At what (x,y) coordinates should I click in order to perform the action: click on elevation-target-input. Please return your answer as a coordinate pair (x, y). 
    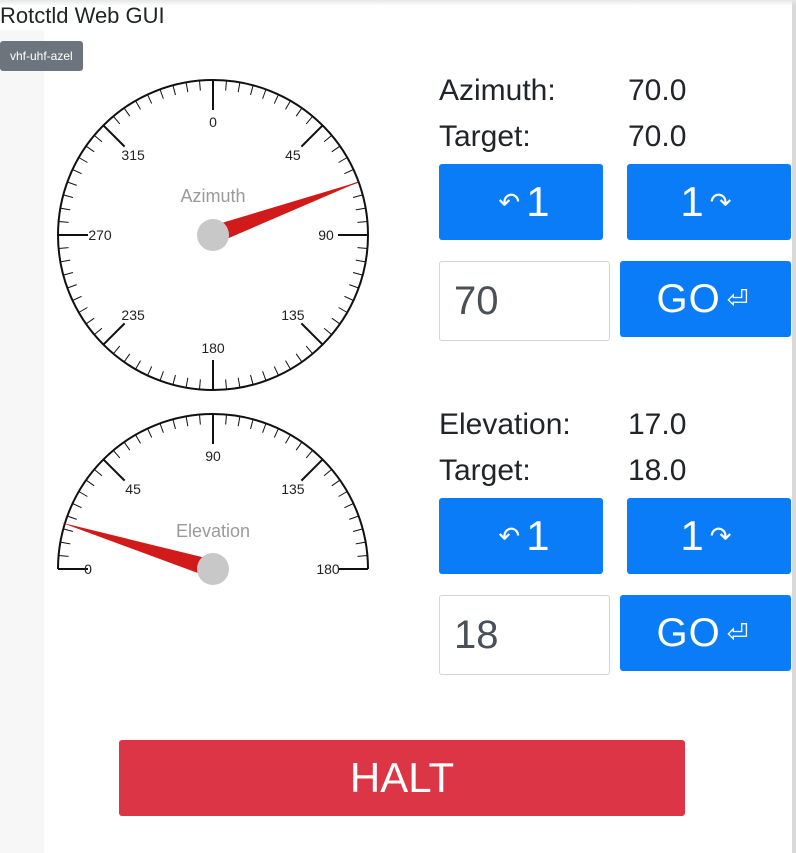
    Looking at the image, I should click on (524, 635).